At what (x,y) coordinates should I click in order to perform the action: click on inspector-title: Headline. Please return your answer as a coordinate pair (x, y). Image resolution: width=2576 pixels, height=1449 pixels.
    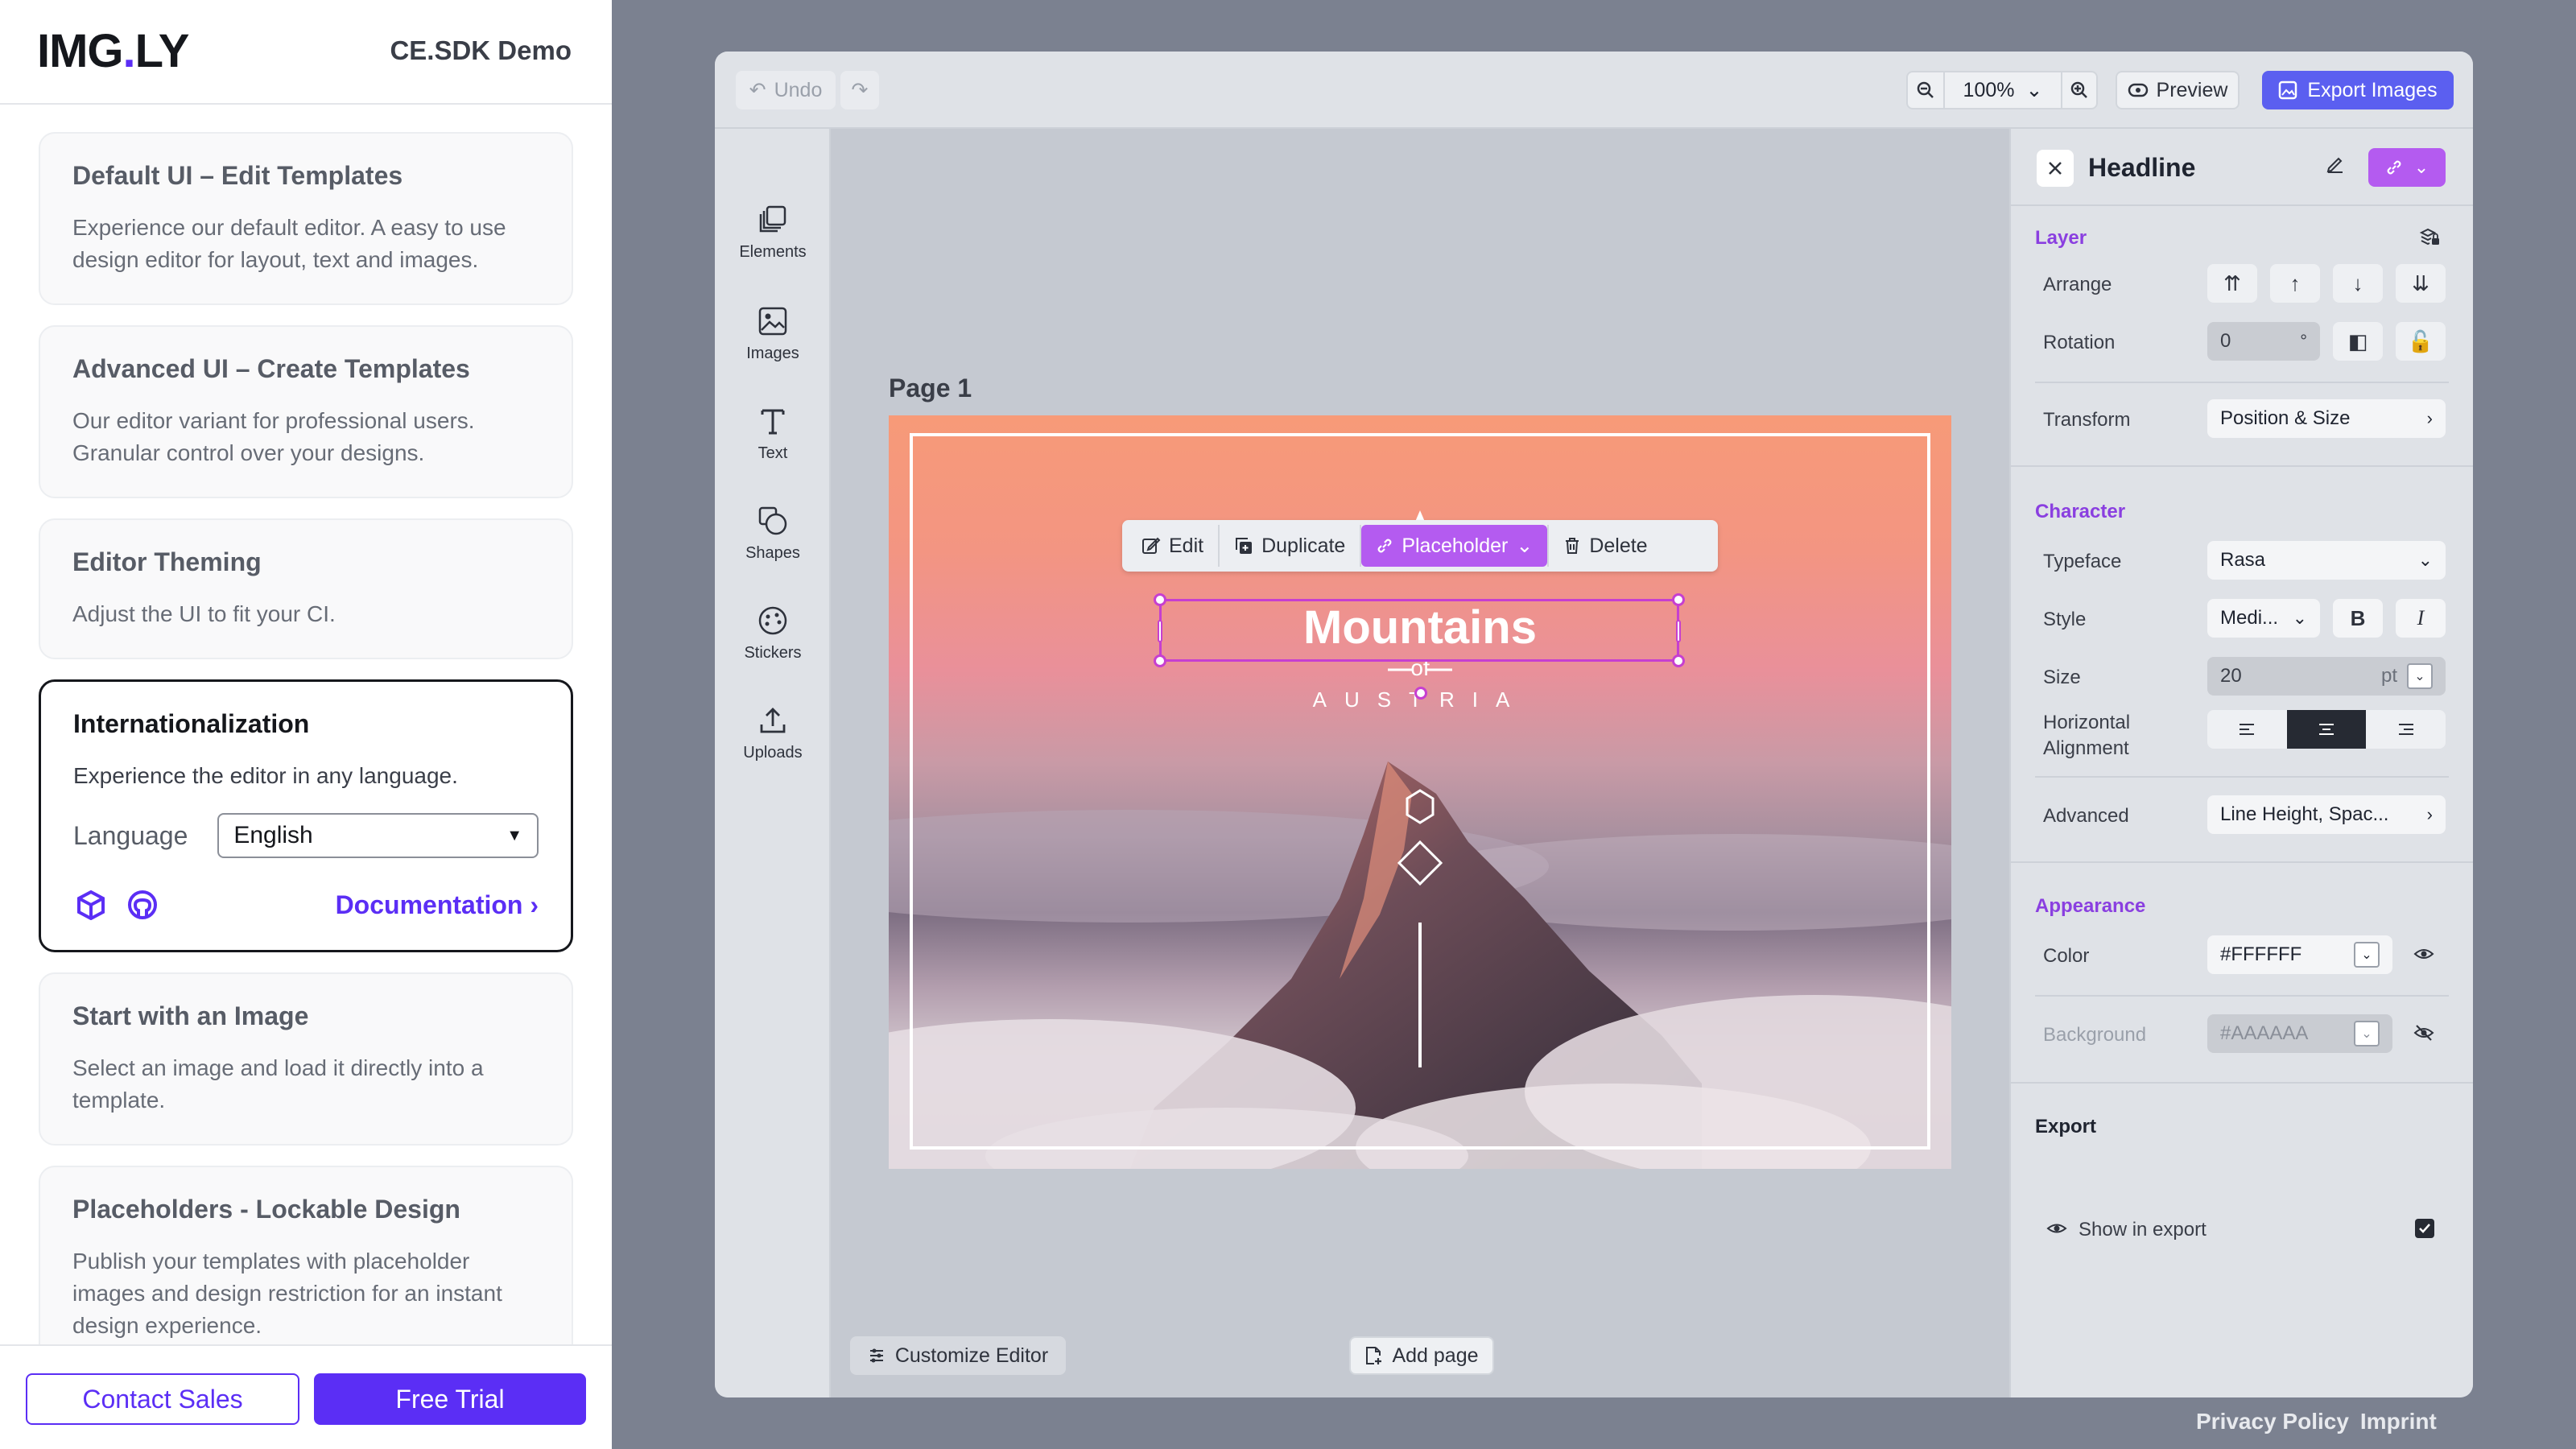
    Looking at the image, I should click on (2142, 167).